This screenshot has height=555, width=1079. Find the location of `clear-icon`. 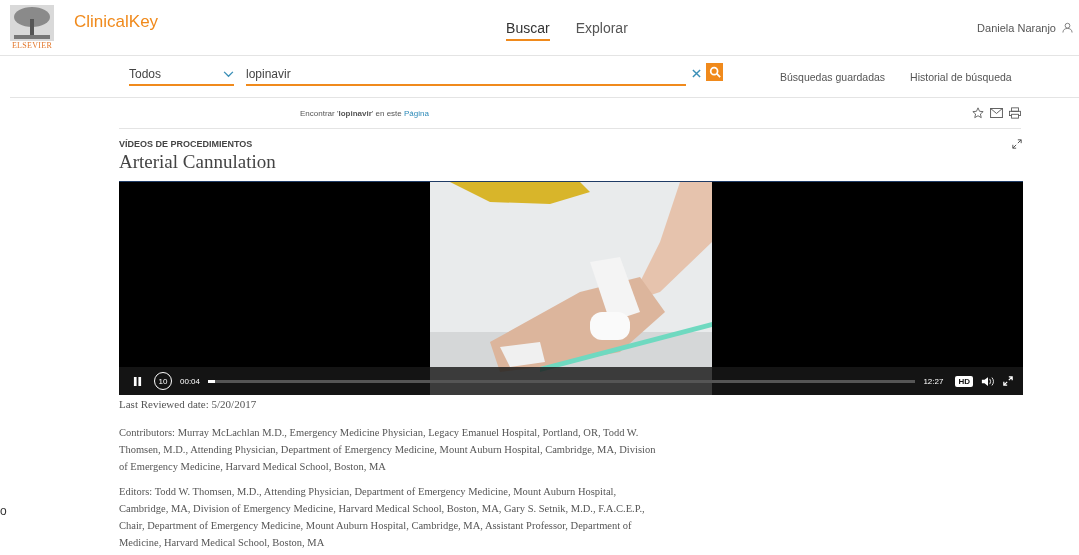

clear-icon is located at coordinates (696, 73).